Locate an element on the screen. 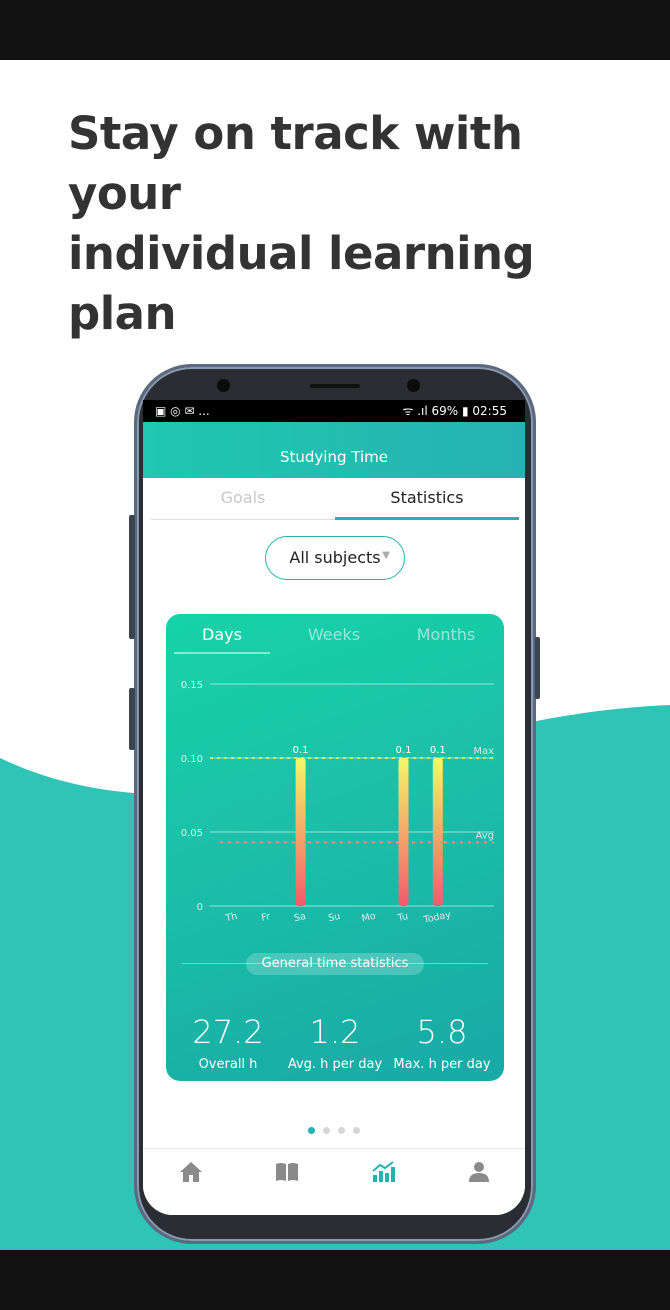 Image resolution: width=670 pixels, height=1310 pixels. phone-volume-button is located at coordinates (132, 577).